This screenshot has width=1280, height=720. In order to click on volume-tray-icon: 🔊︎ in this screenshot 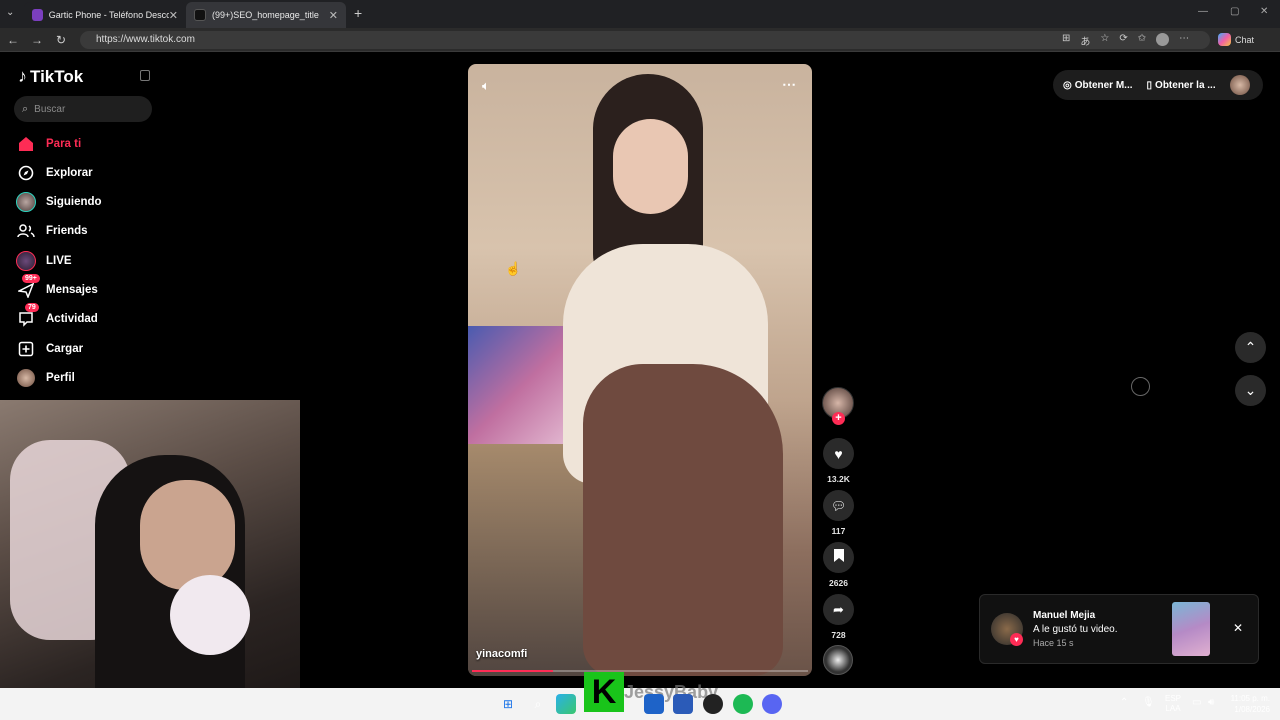, I will do `click(1211, 702)`.